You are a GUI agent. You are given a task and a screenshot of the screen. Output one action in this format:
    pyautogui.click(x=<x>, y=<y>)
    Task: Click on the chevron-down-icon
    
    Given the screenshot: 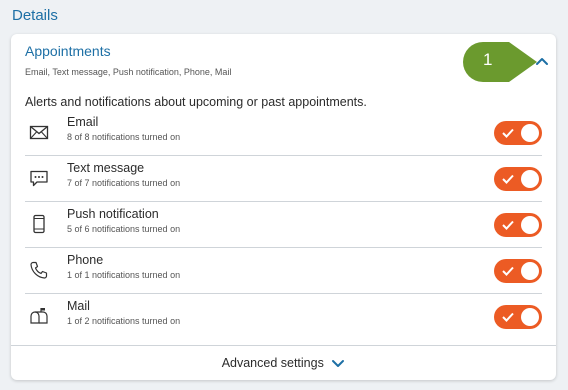 What is the action you would take?
    pyautogui.click(x=338, y=363)
    